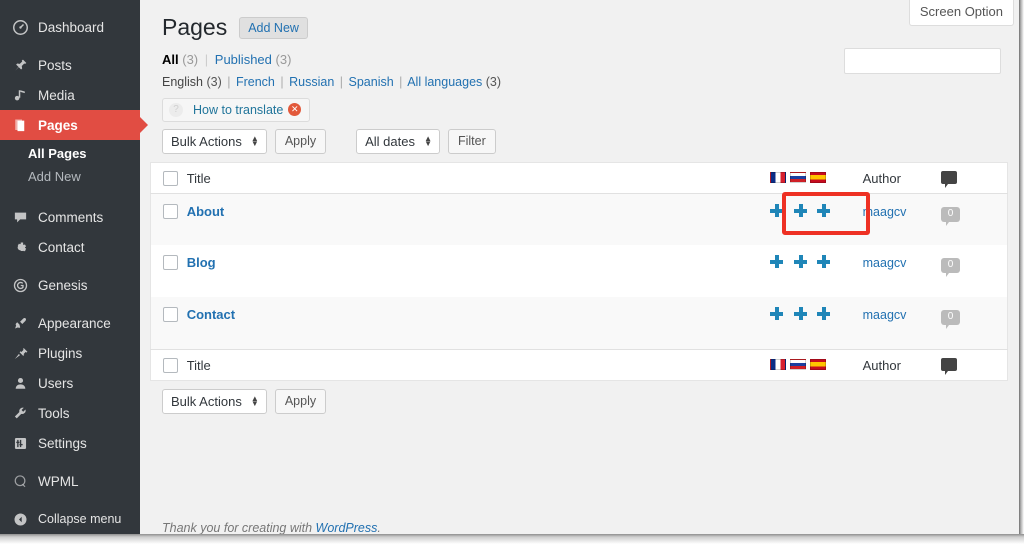  I want to click on page-title-link: Blog, so click(201, 262).